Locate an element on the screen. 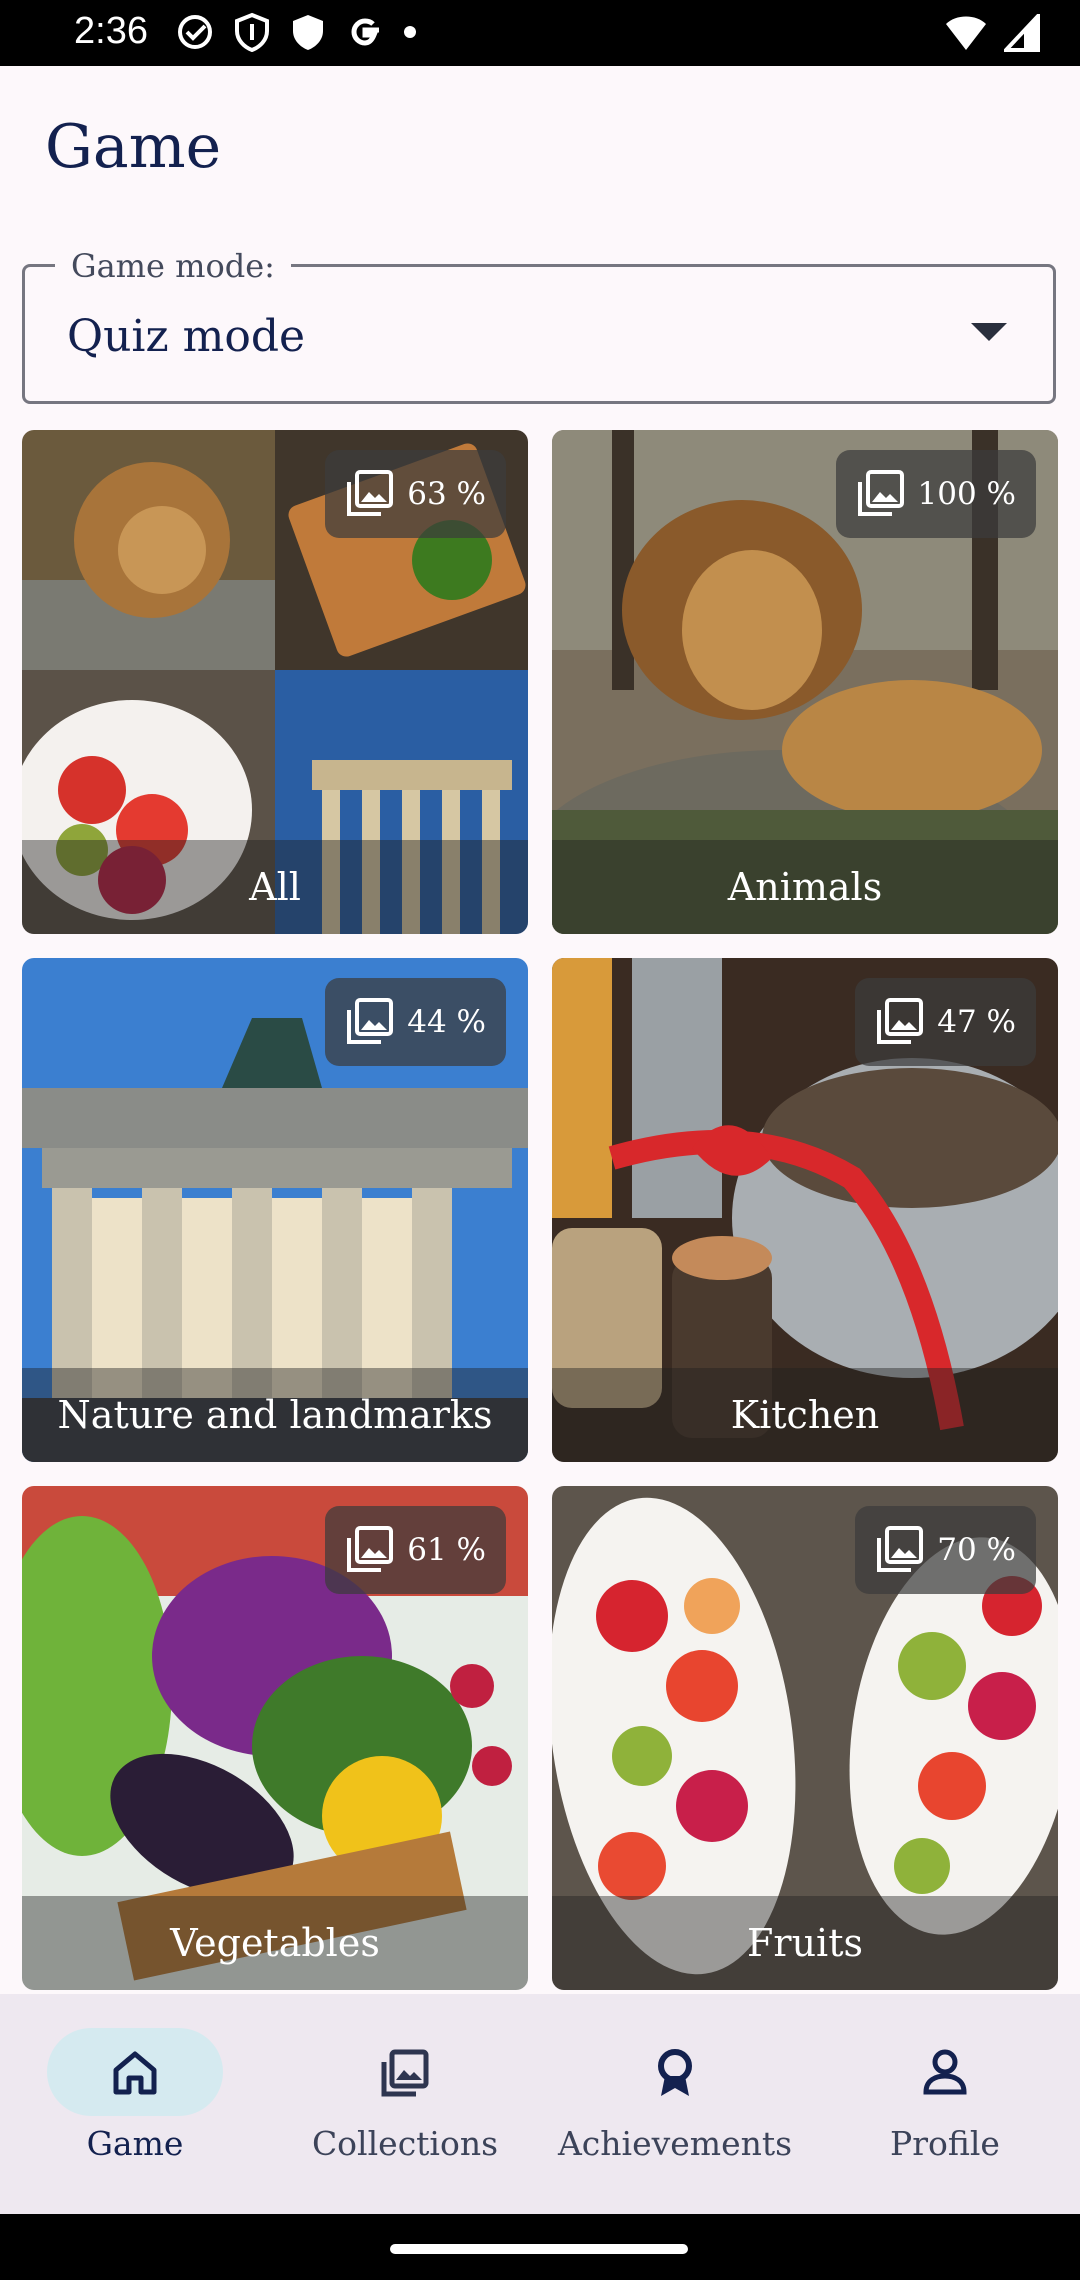  progress-percent: 63 % is located at coordinates (446, 494).